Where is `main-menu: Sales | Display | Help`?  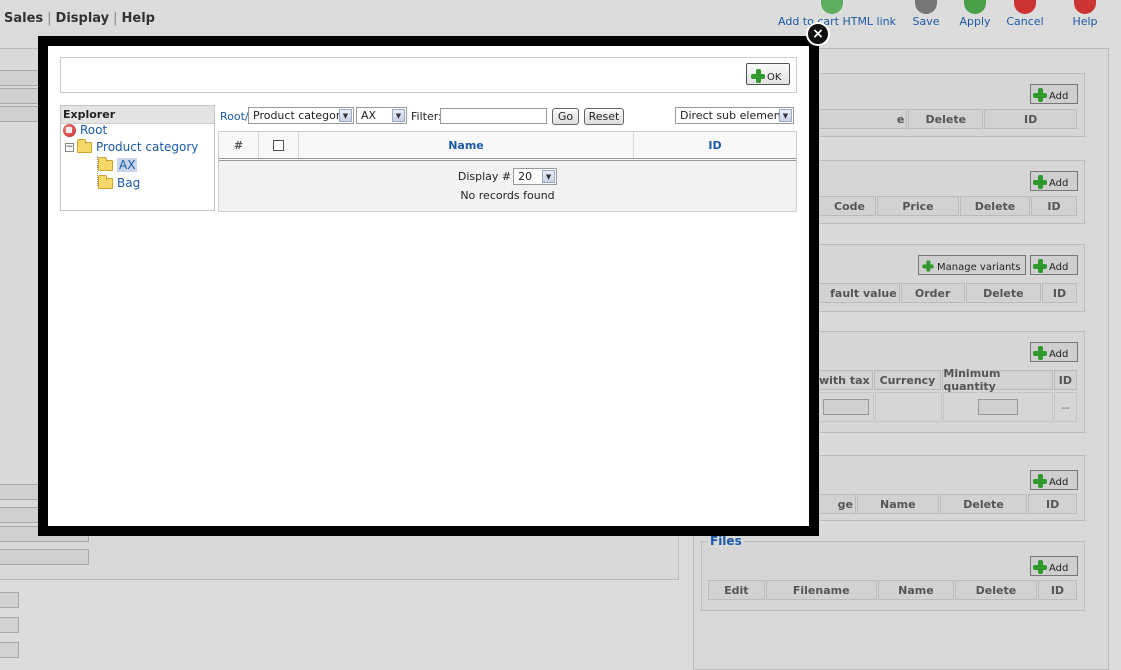 main-menu: Sales | Display | Help is located at coordinates (79, 18).